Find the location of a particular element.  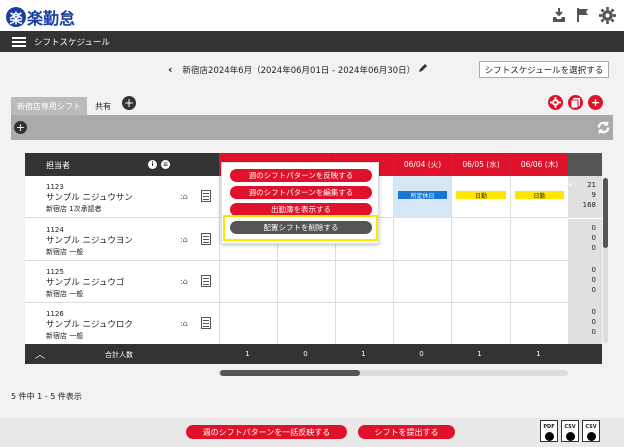

employee-info: 1123 サンプル ニジュウサン 新宿店 1次承認者 is located at coordinates (89, 198).